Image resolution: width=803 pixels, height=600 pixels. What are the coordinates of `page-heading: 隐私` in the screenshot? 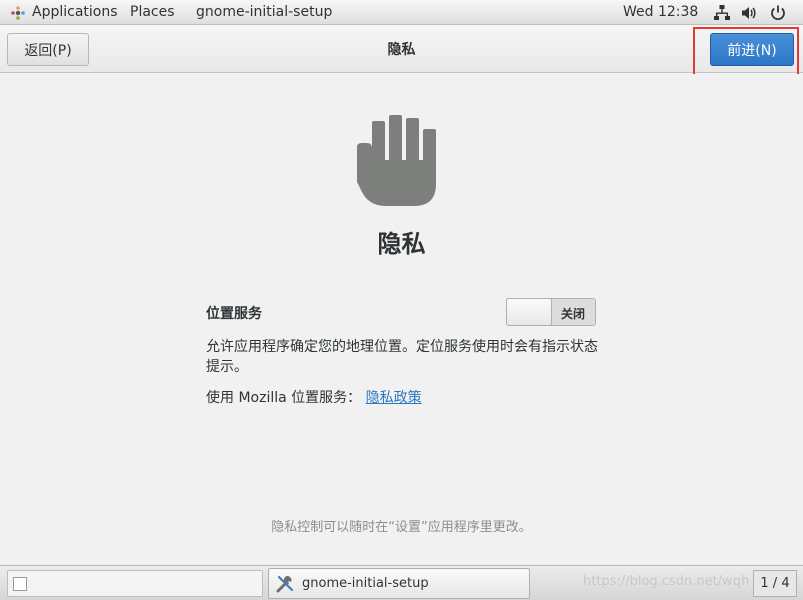 It's located at (401, 244).